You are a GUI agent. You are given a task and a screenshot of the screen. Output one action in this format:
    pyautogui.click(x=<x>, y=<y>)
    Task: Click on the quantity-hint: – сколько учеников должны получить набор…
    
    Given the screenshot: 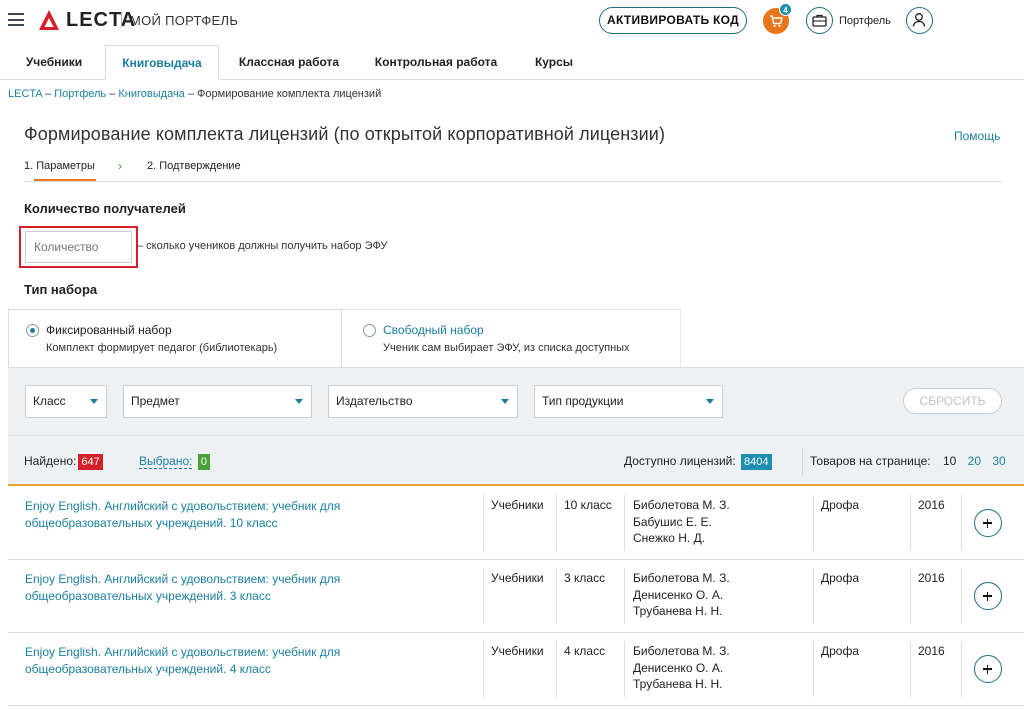 What is the action you would take?
    pyautogui.click(x=262, y=246)
    